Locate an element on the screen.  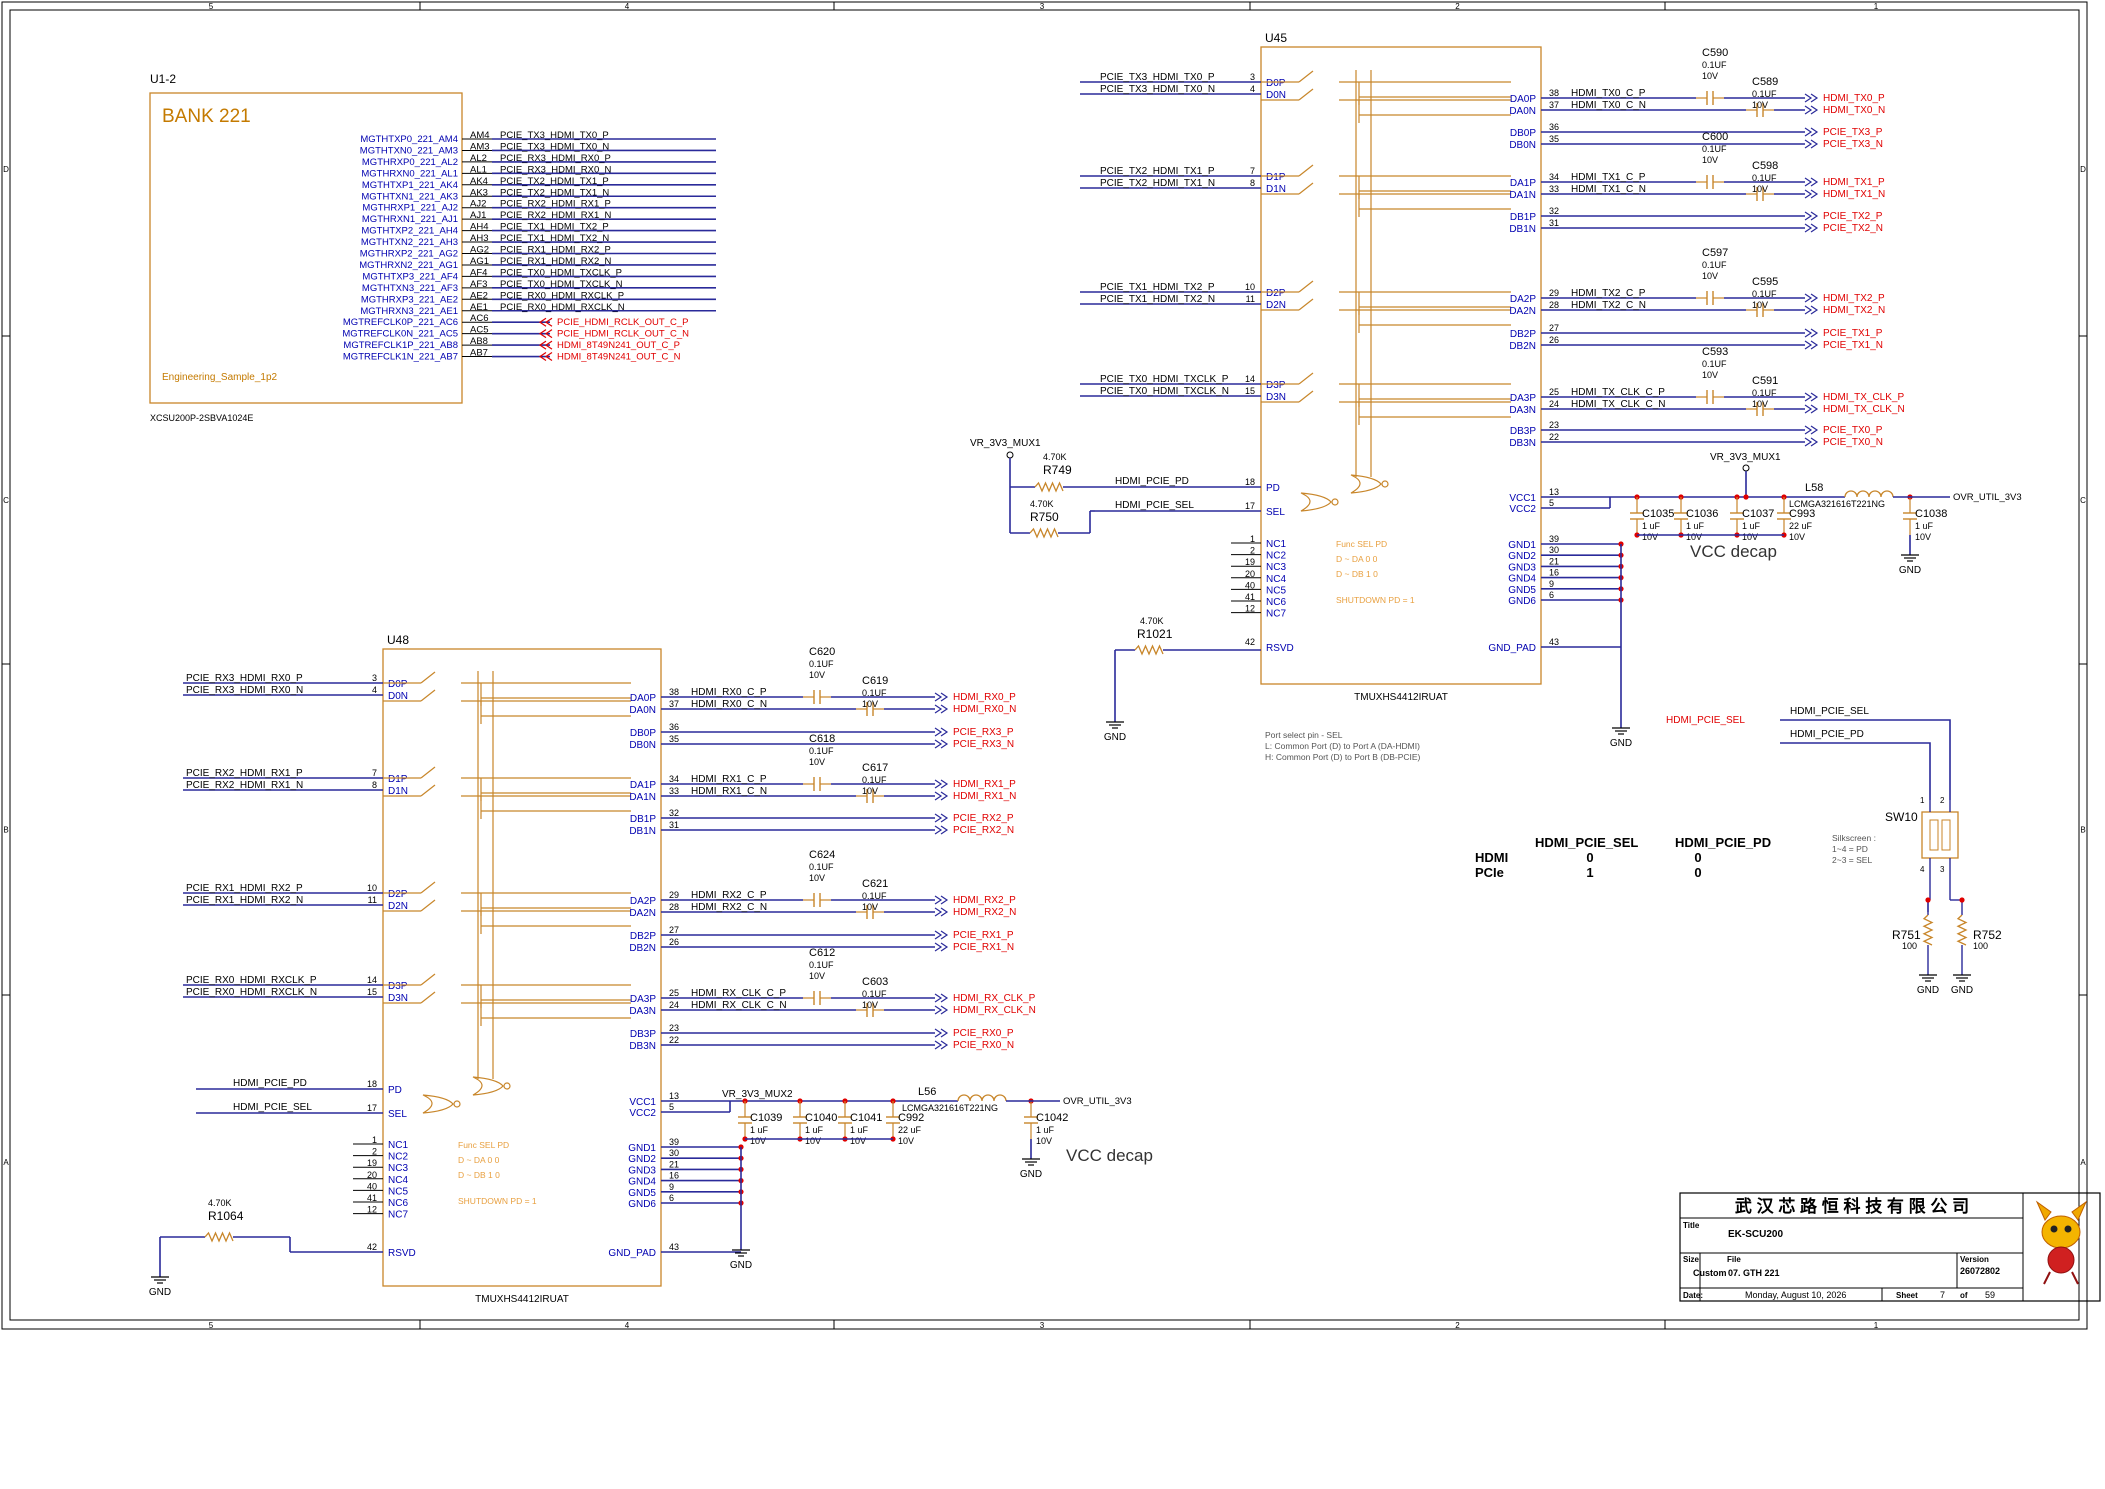
u45-pin-number: 37 is located at coordinates (1554, 105).